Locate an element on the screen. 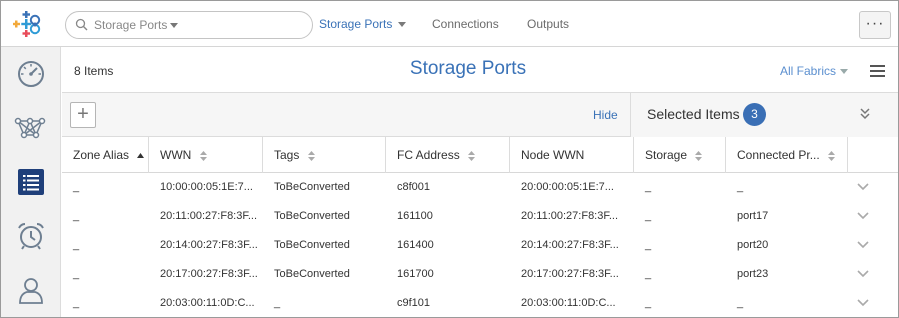 The height and width of the screenshot is (318, 899). cell-fc-address: 161100 is located at coordinates (415, 216).